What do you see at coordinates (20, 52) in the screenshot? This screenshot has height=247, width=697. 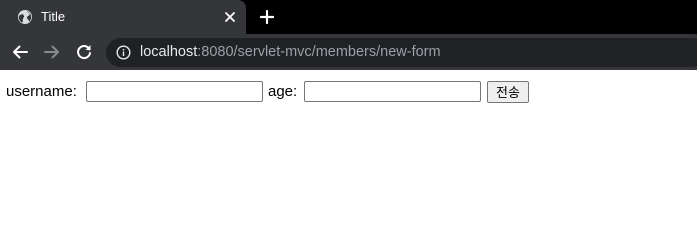 I see `arrow-left-icon` at bounding box center [20, 52].